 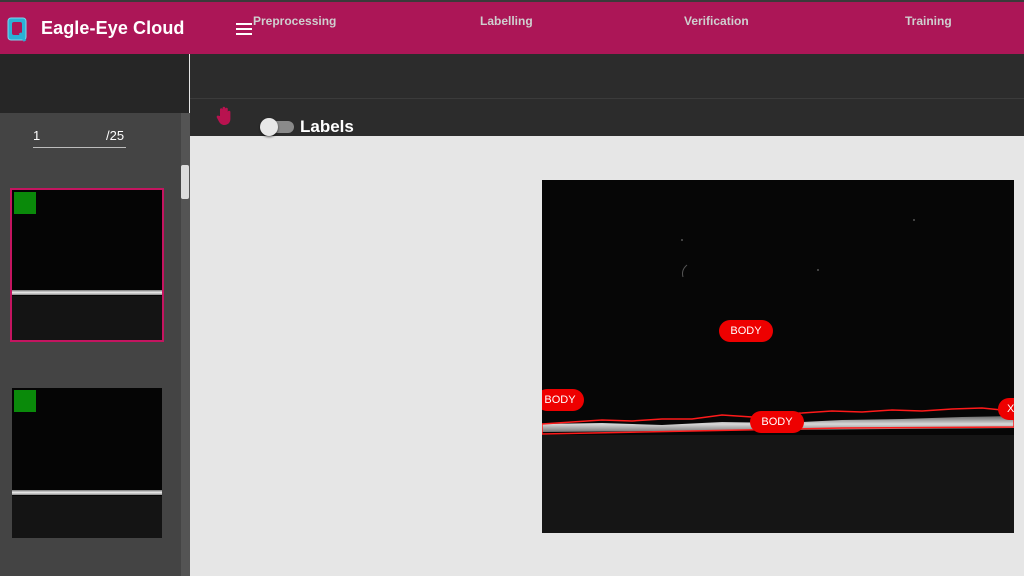 What do you see at coordinates (716, 21) in the screenshot?
I see `tab-verification: Verification` at bounding box center [716, 21].